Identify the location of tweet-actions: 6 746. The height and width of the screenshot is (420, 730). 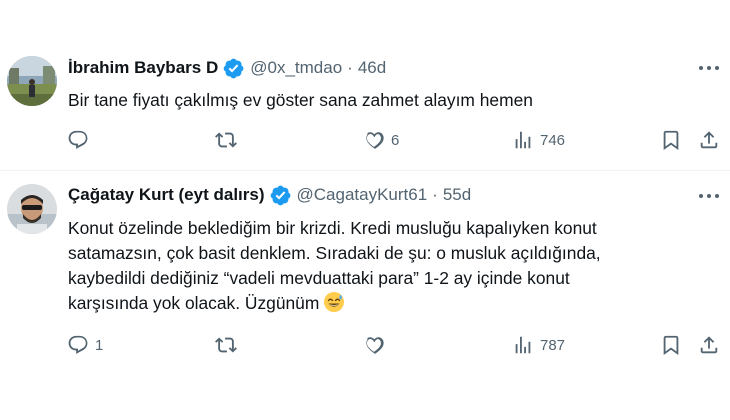
(365, 140).